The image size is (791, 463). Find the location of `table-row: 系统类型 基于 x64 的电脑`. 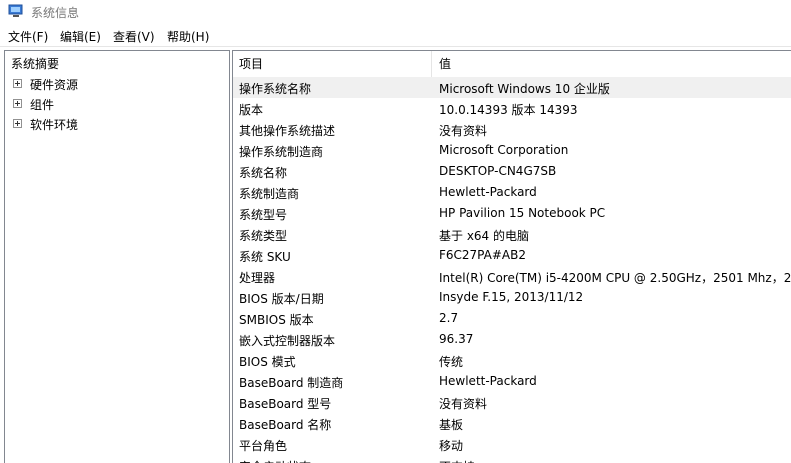

table-row: 系统类型 基于 x64 的电脑 is located at coordinates (512, 234).